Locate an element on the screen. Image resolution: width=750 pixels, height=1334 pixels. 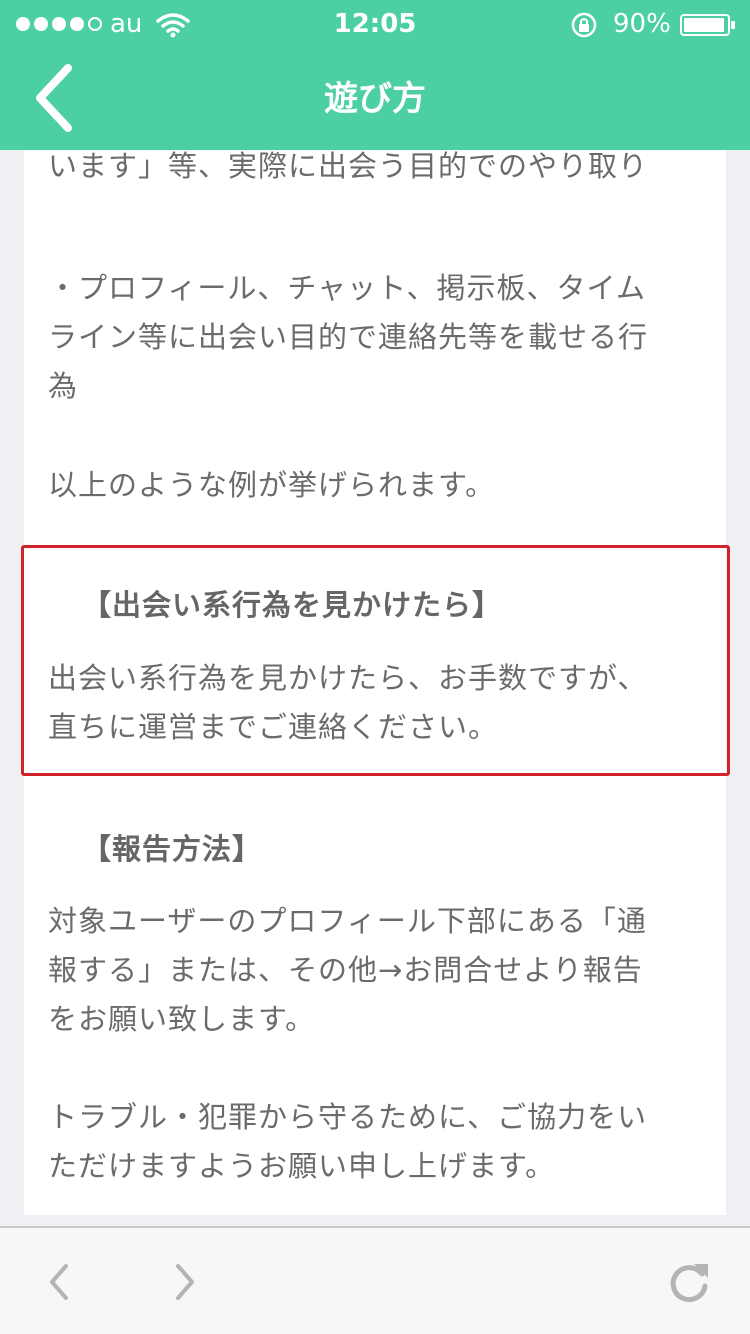
reload-icon is located at coordinates (689, 1283).